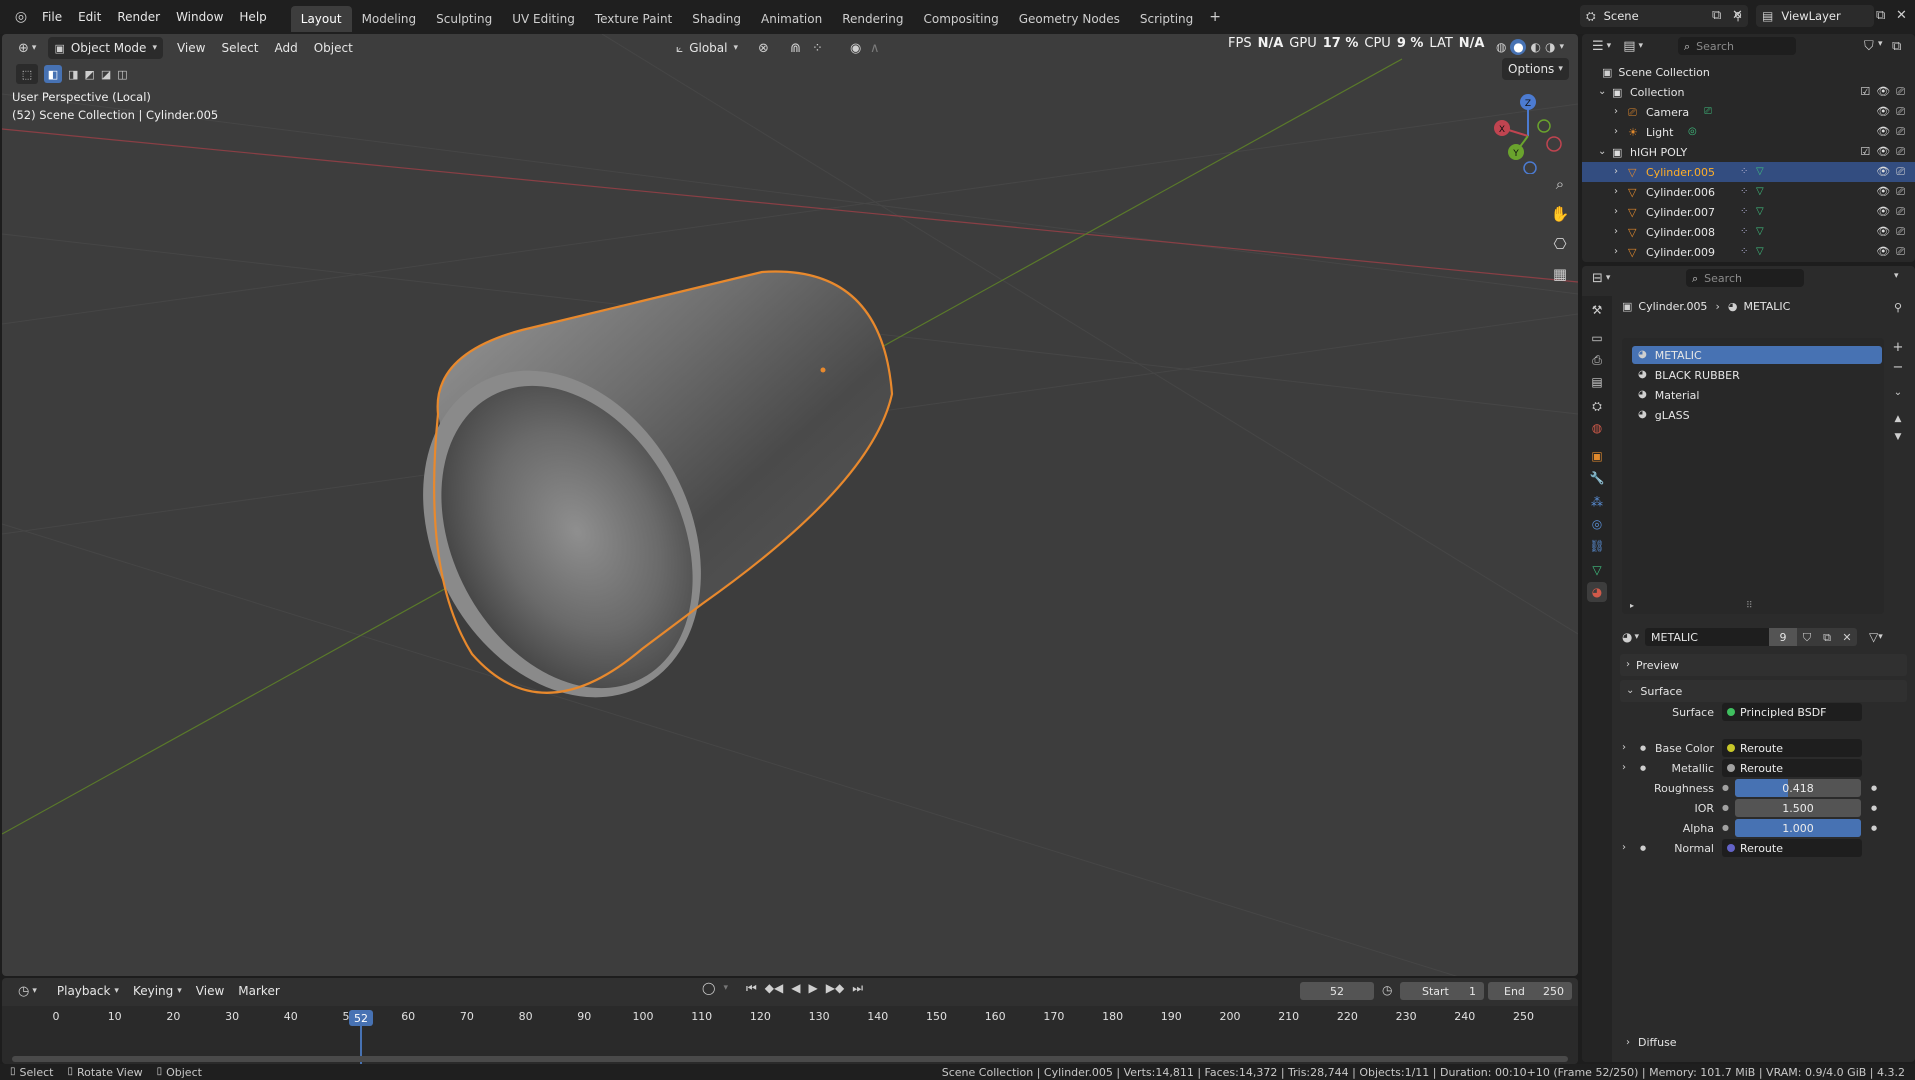 Image resolution: width=1915 pixels, height=1080 pixels. I want to click on timeline-editor-type-button: ◷ ▾, so click(27, 991).